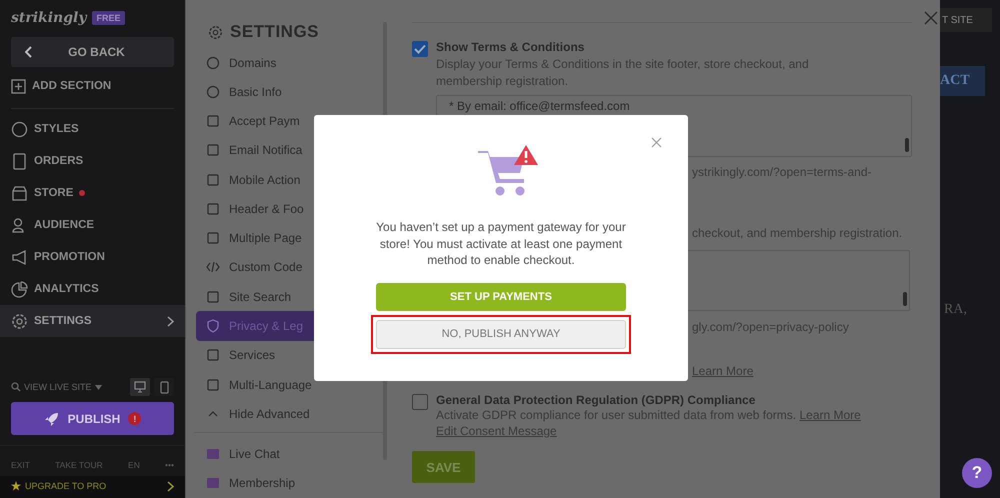  Describe the element at coordinates (79, 465) in the screenshot. I see `footer-link: TAKE TOUR` at that location.